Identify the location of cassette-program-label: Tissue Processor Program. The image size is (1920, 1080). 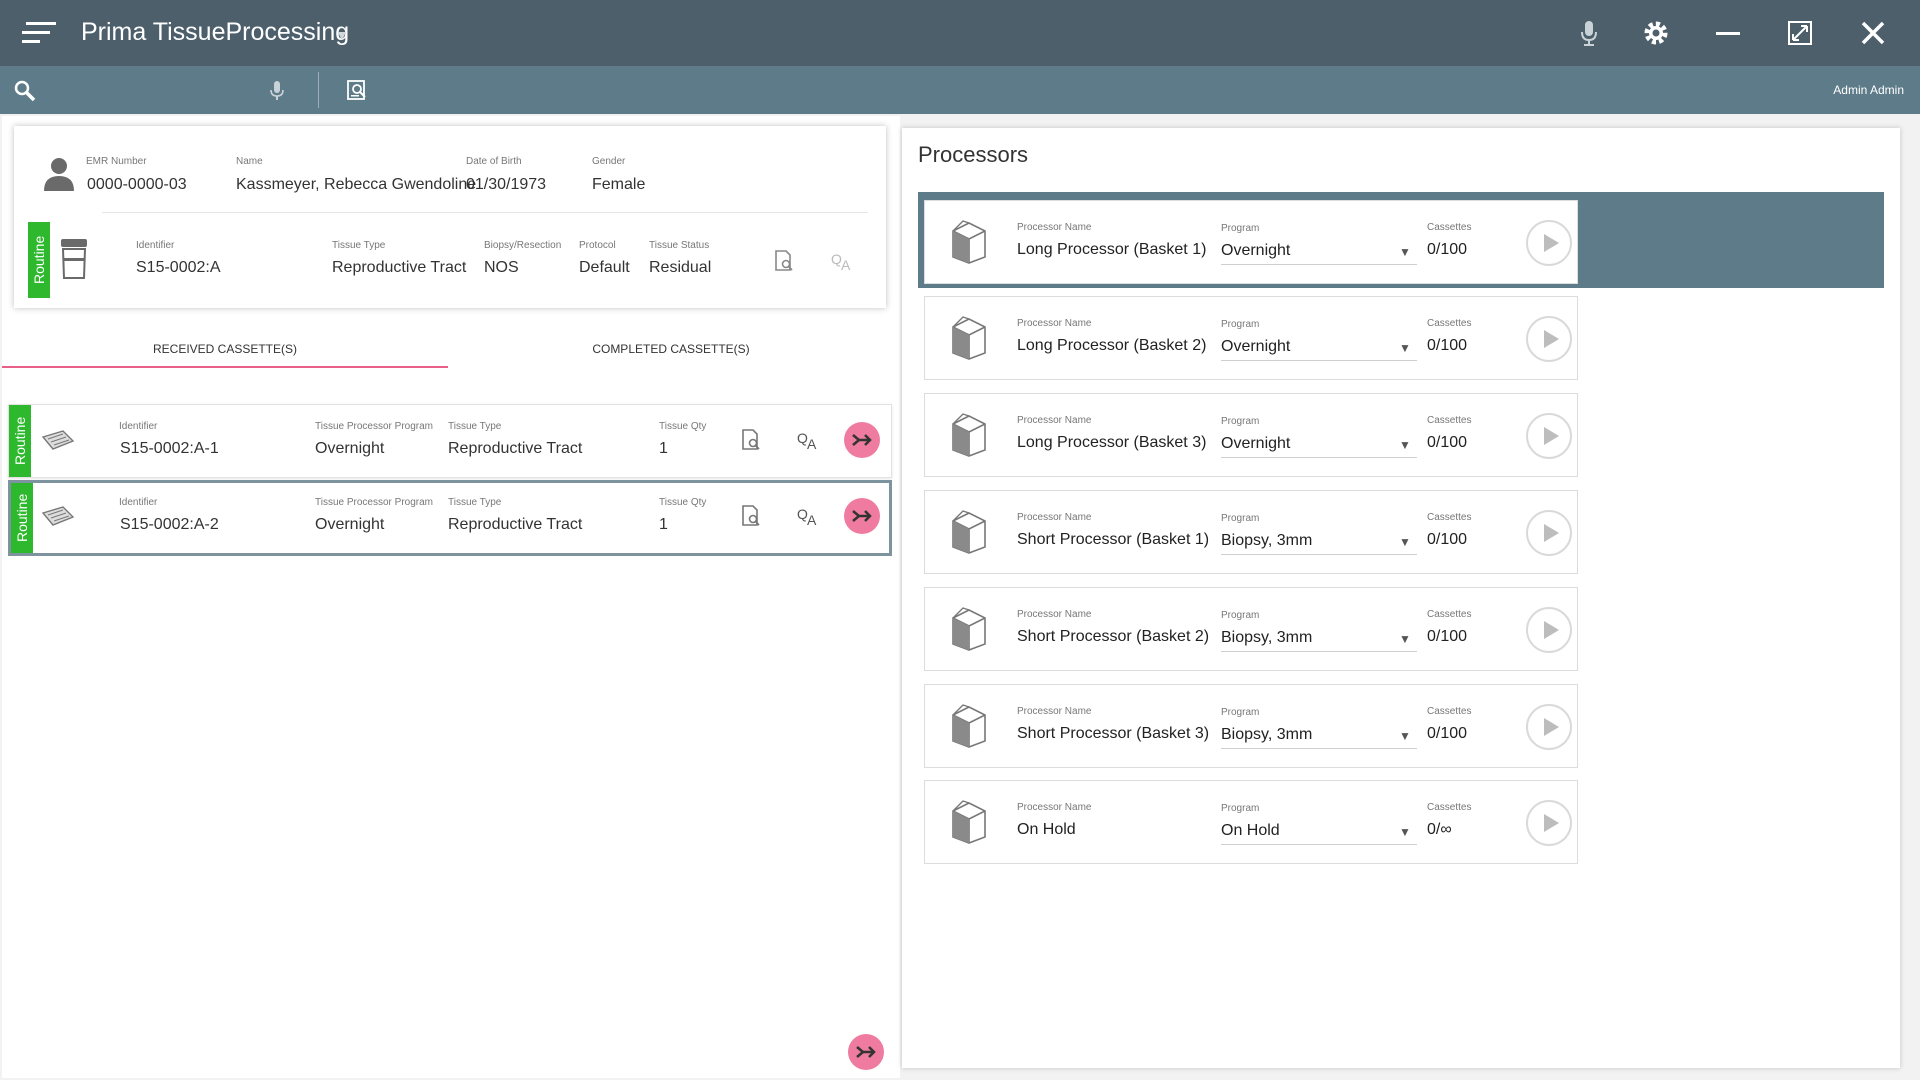
(374, 502).